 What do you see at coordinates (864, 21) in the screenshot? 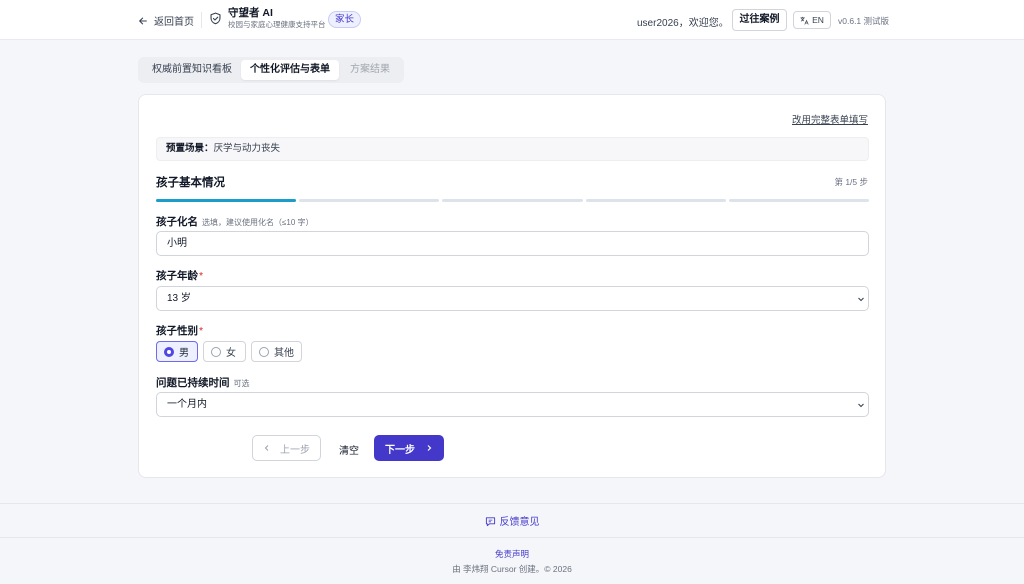
I see `version-label: v0.6.1 测试版` at bounding box center [864, 21].